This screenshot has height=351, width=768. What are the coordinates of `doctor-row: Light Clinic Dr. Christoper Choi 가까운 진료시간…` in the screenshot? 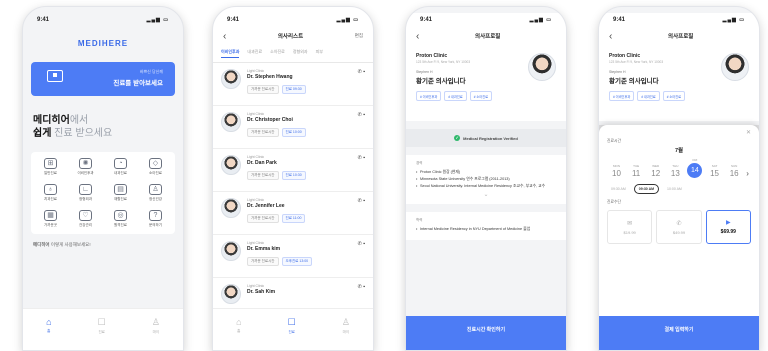 It's located at (293, 127).